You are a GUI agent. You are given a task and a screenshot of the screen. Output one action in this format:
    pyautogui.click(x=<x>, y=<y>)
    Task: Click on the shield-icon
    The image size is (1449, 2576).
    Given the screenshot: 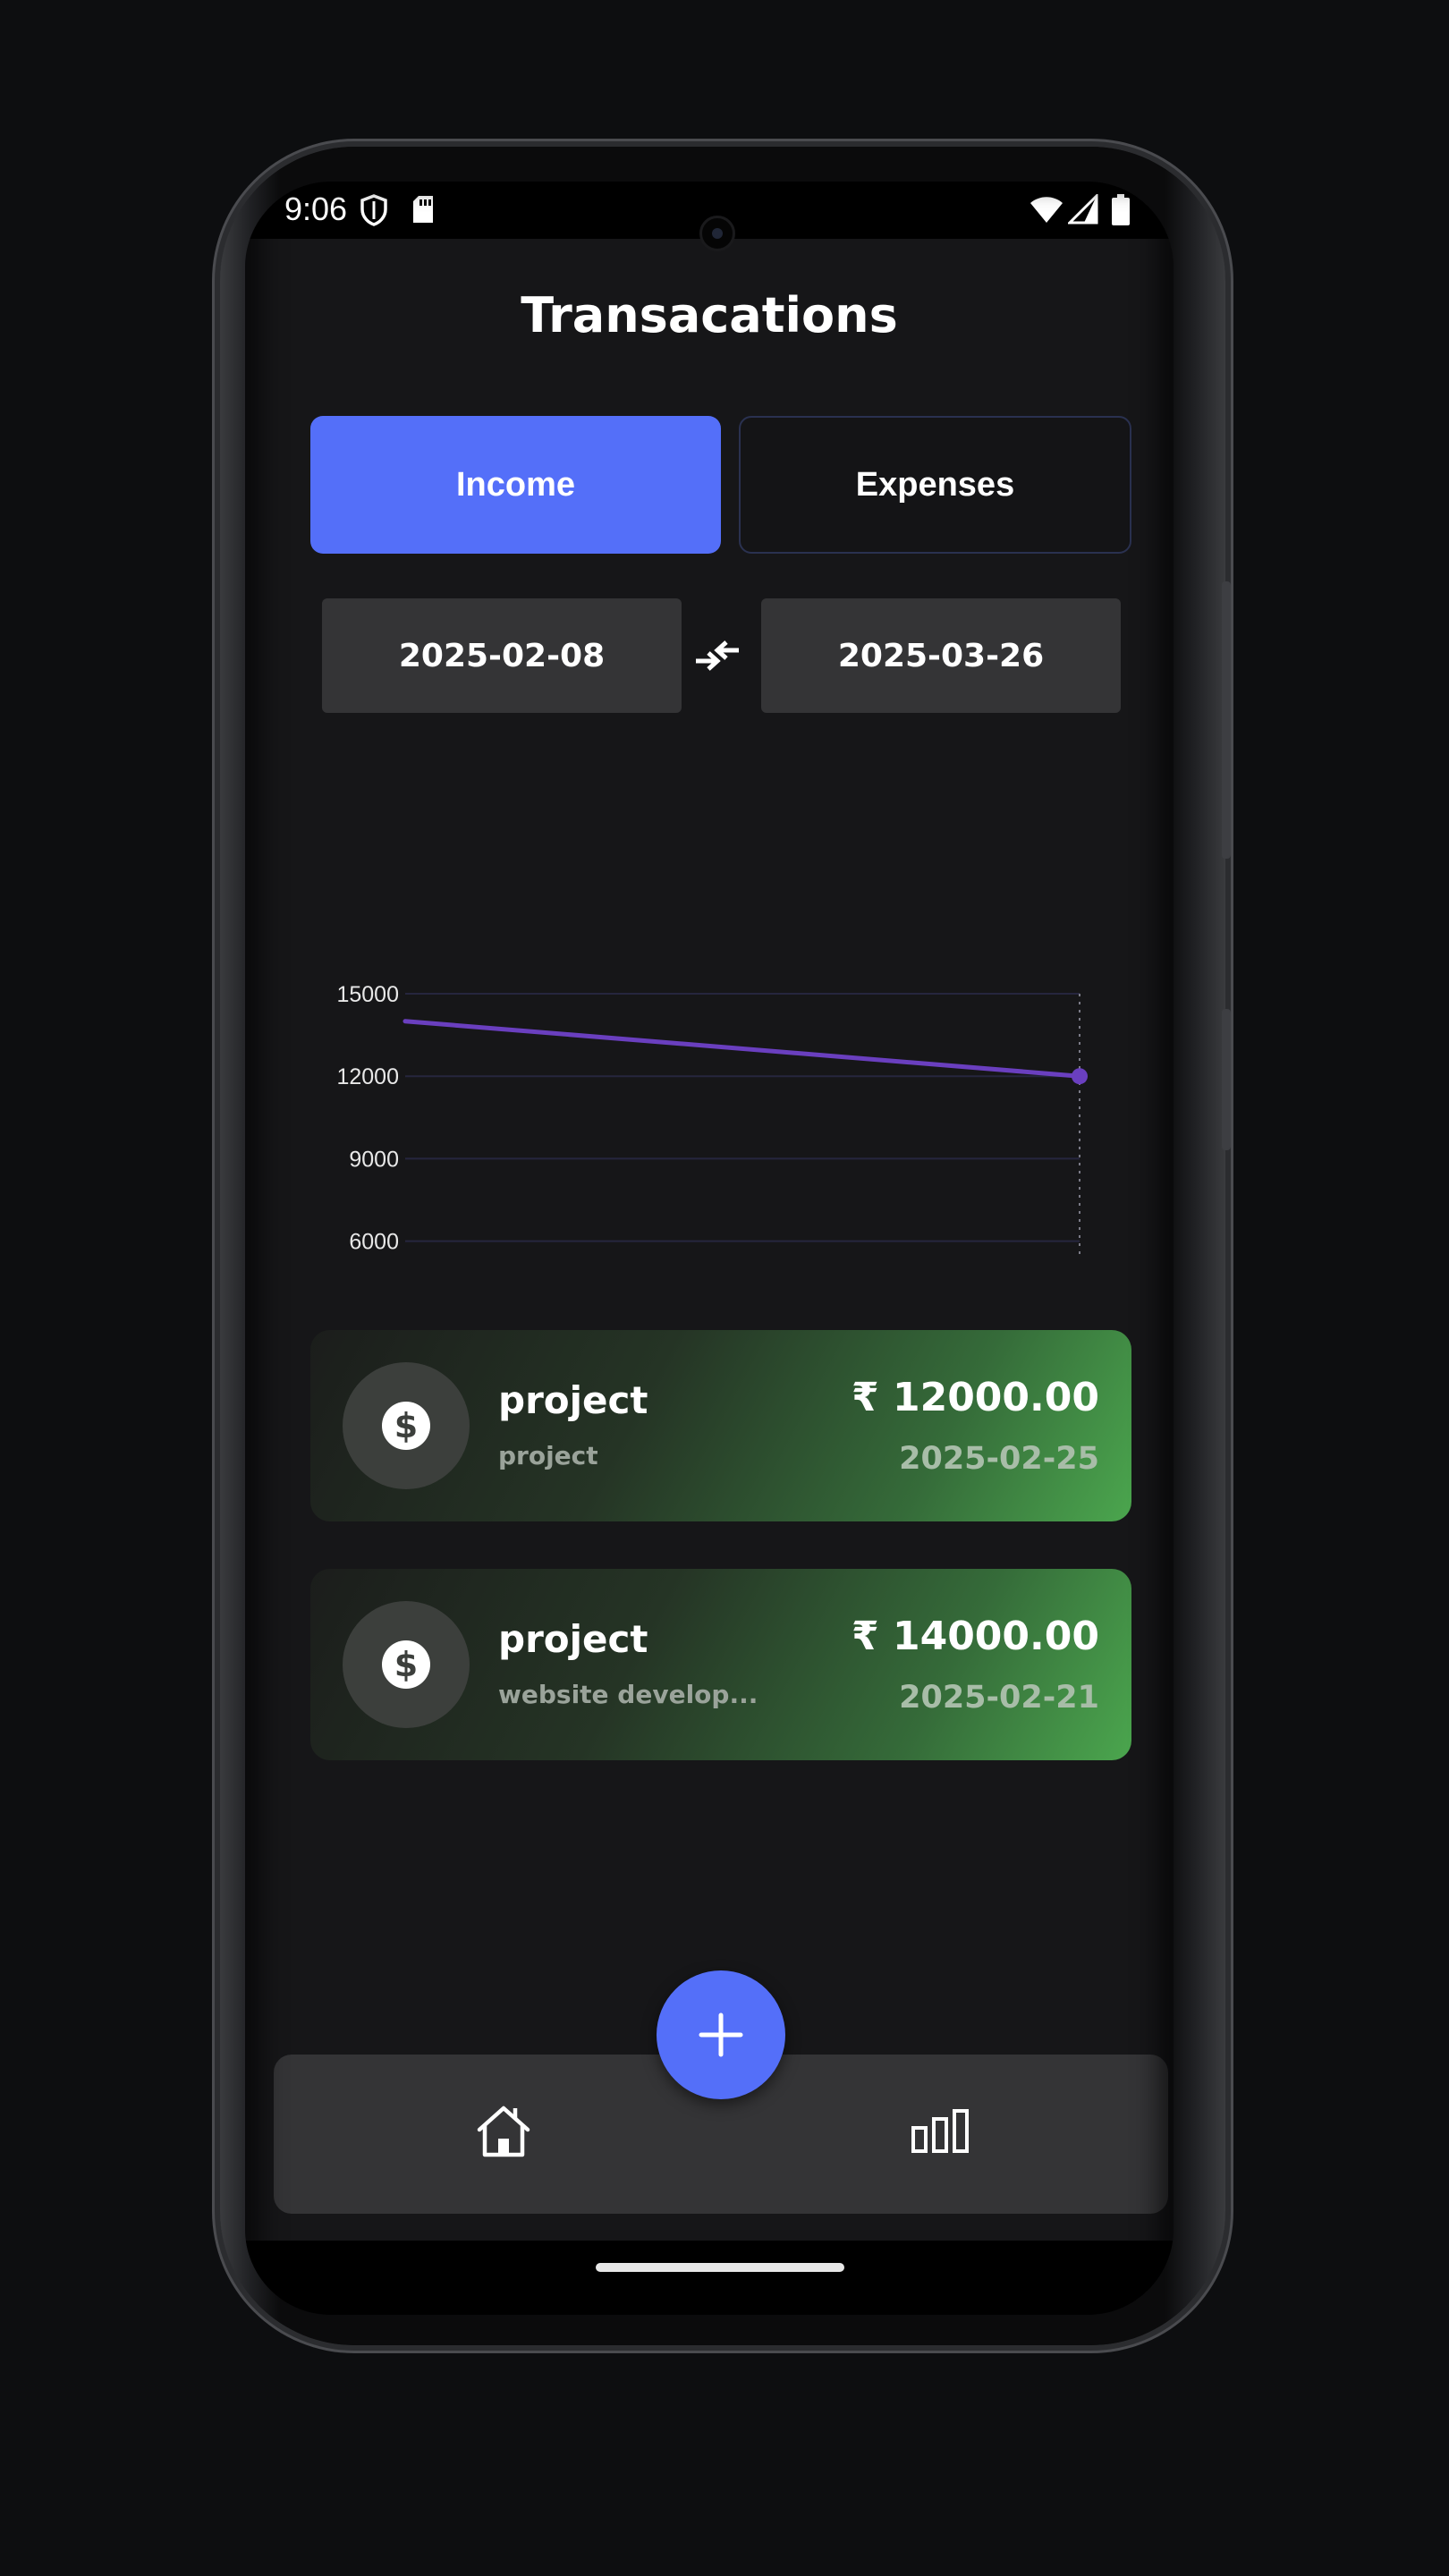 What is the action you would take?
    pyautogui.click(x=373, y=210)
    